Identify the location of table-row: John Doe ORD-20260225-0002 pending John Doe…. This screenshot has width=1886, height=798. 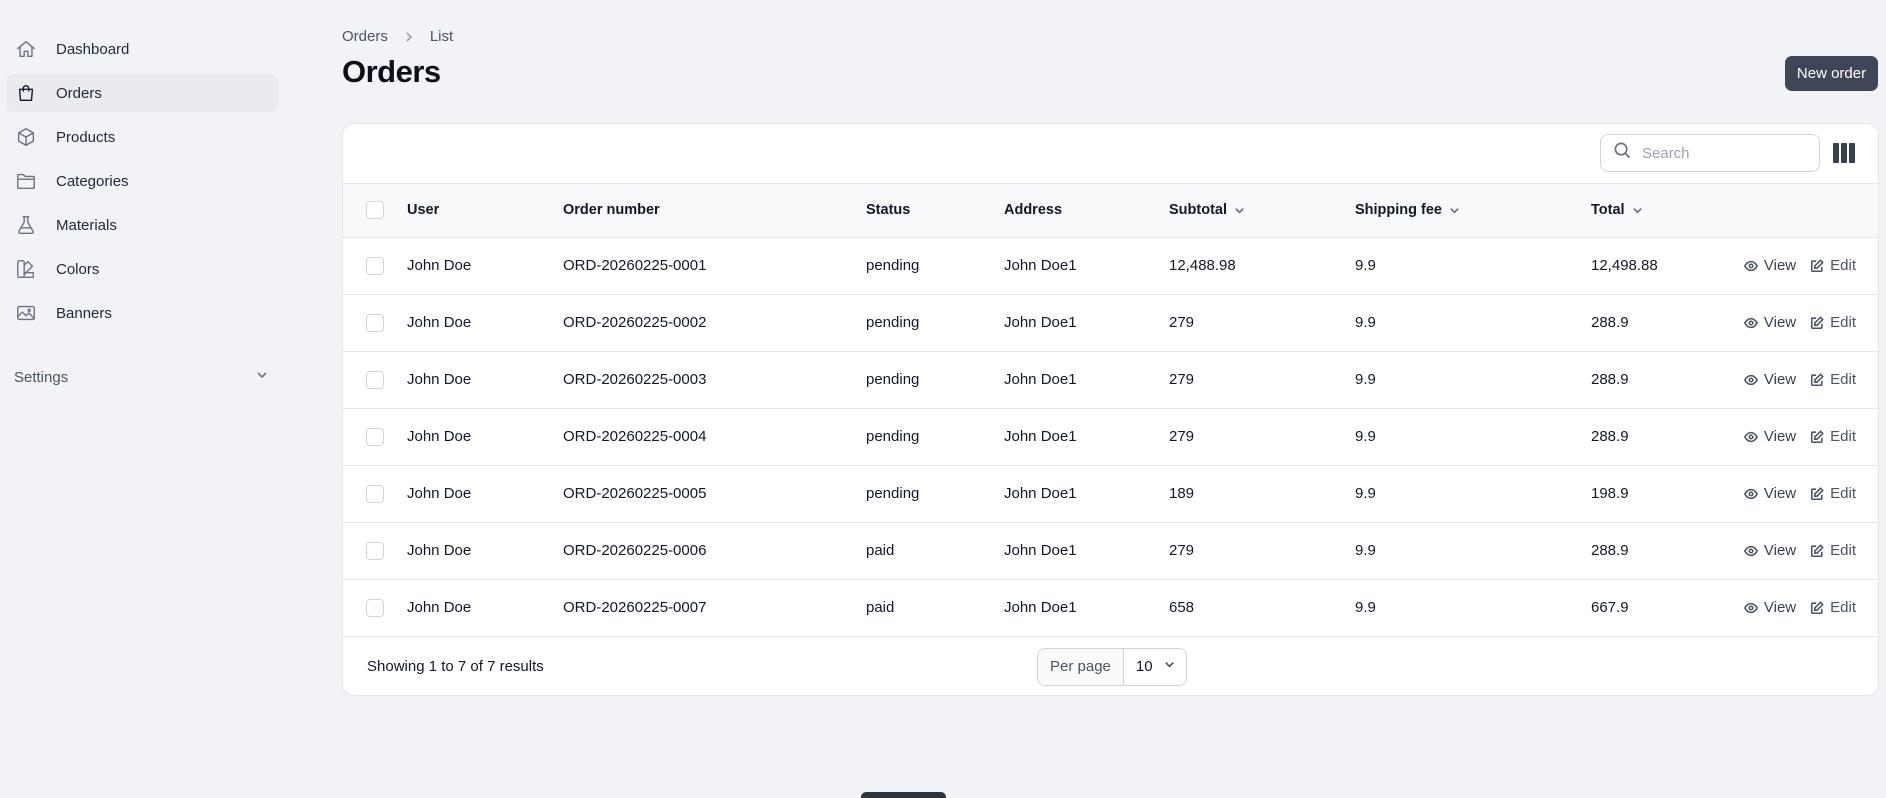
(1110, 322).